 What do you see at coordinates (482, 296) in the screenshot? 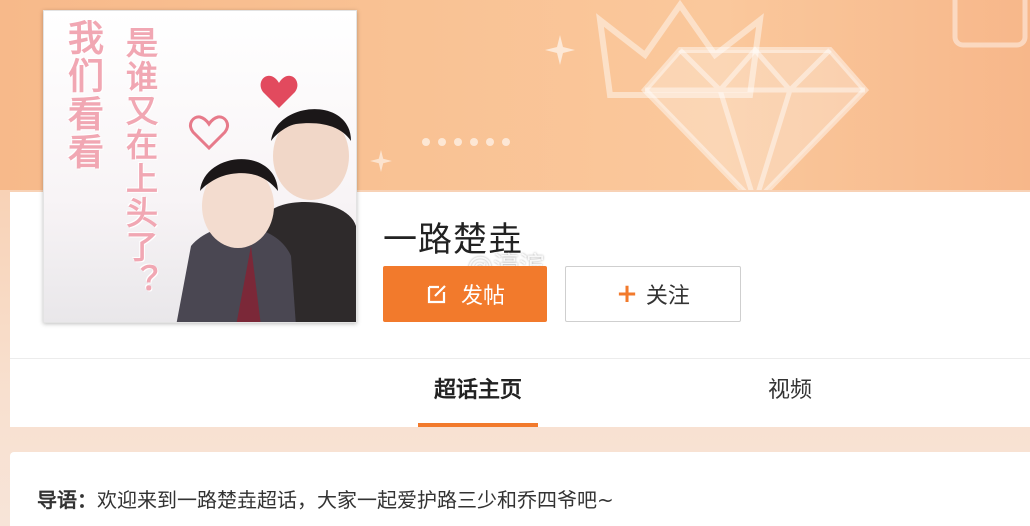
I see `post-button-label: 发帖` at bounding box center [482, 296].